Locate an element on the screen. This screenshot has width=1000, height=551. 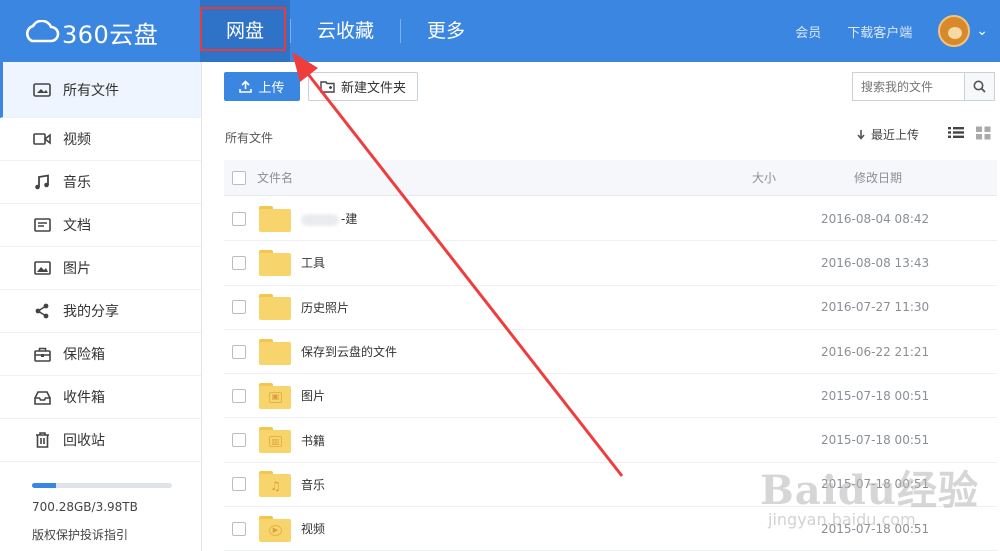
upload-icon is located at coordinates (246, 86).